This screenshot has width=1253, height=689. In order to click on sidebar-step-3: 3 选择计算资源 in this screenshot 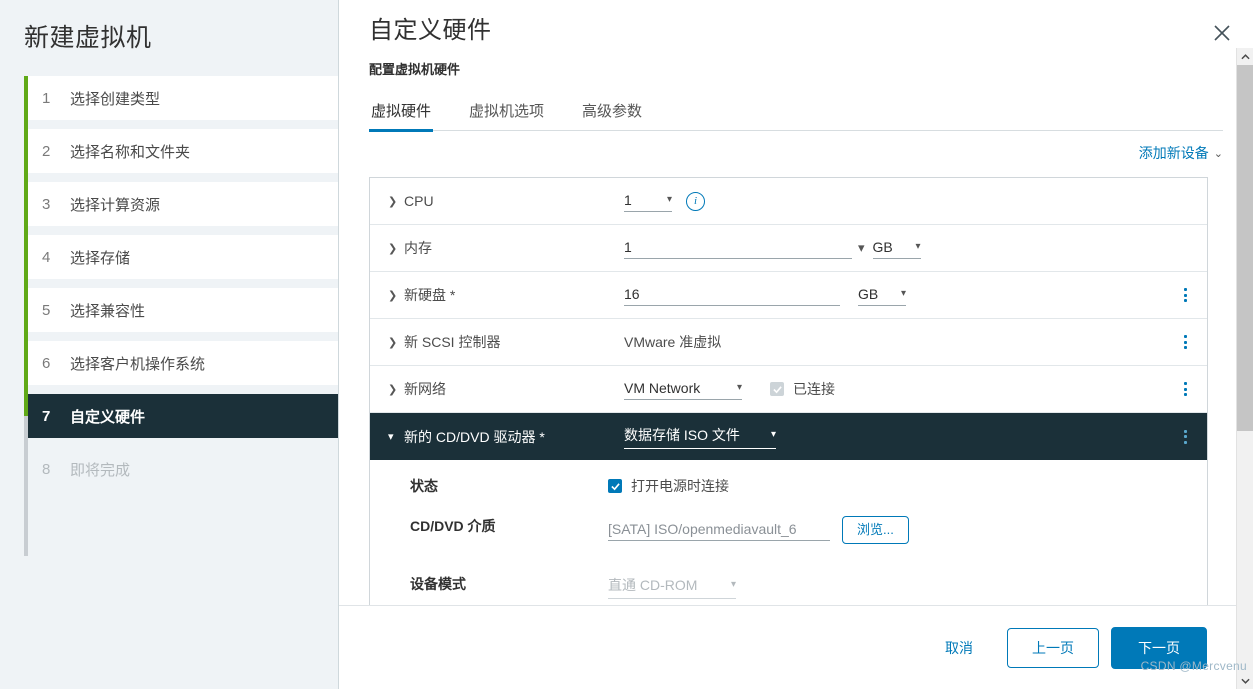, I will do `click(183, 204)`.